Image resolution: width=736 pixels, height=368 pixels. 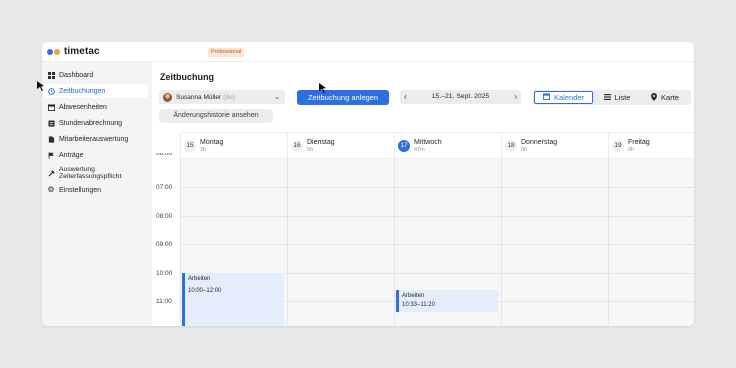 I want to click on view-label: Liste, so click(x=622, y=97).